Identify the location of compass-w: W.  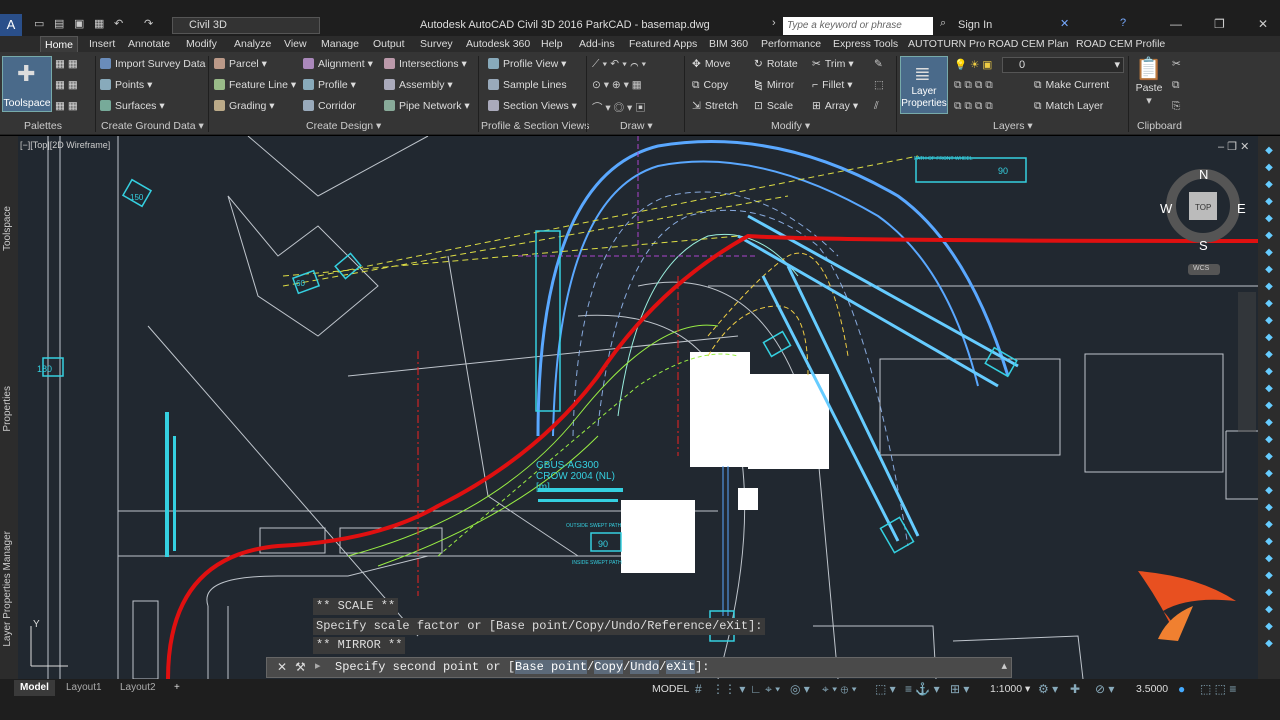
(1166, 208).